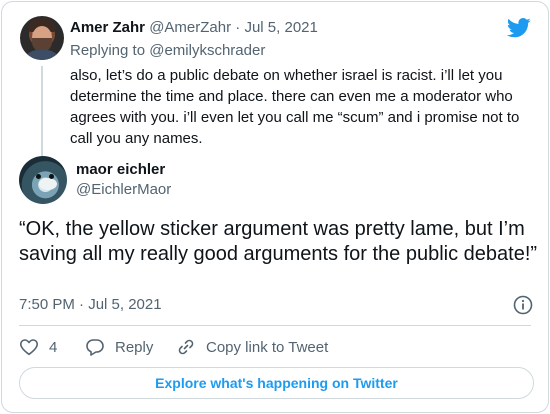  What do you see at coordinates (190, 27) in the screenshot?
I see `author-handle: @AmerZahr` at bounding box center [190, 27].